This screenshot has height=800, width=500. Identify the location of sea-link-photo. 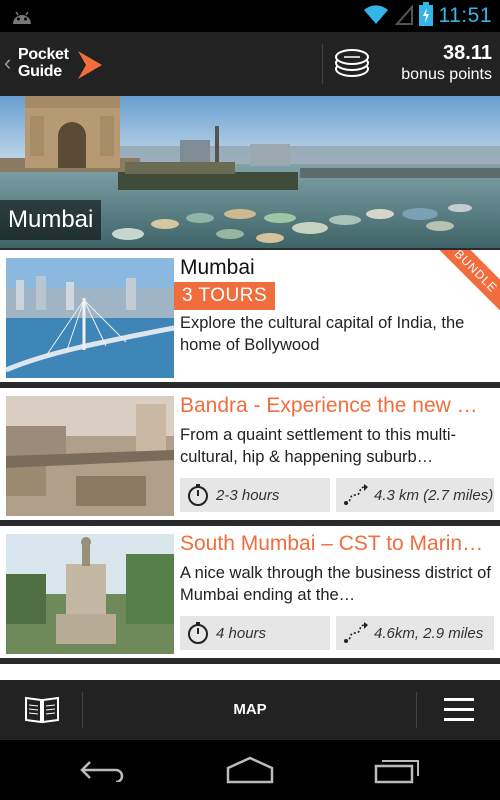
(90, 318).